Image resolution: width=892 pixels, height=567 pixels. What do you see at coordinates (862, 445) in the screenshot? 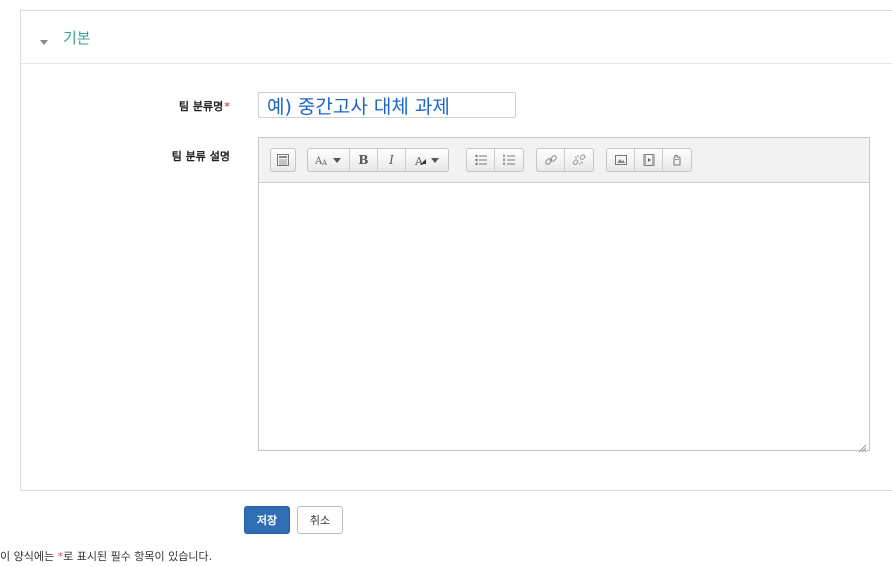
I see `resize-handle-icon` at bounding box center [862, 445].